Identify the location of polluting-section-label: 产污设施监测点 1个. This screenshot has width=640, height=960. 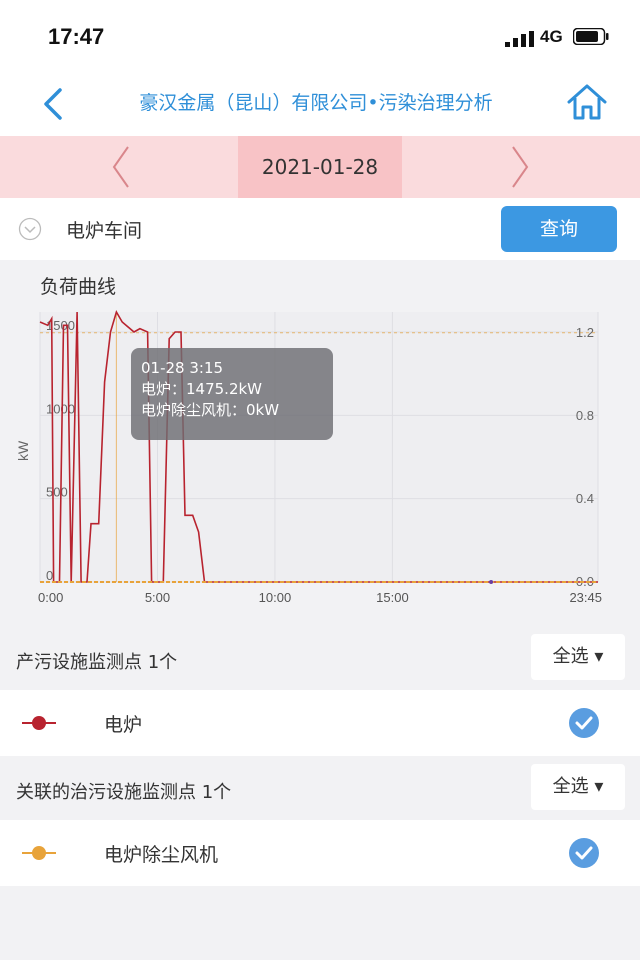
(97, 662).